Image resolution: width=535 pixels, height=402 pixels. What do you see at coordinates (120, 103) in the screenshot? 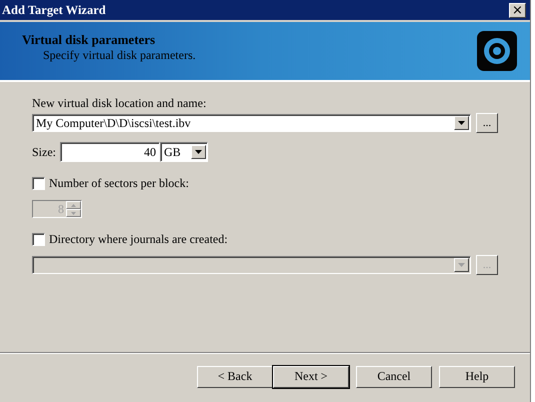
I see `location-label: New virtual disk location and name:` at bounding box center [120, 103].